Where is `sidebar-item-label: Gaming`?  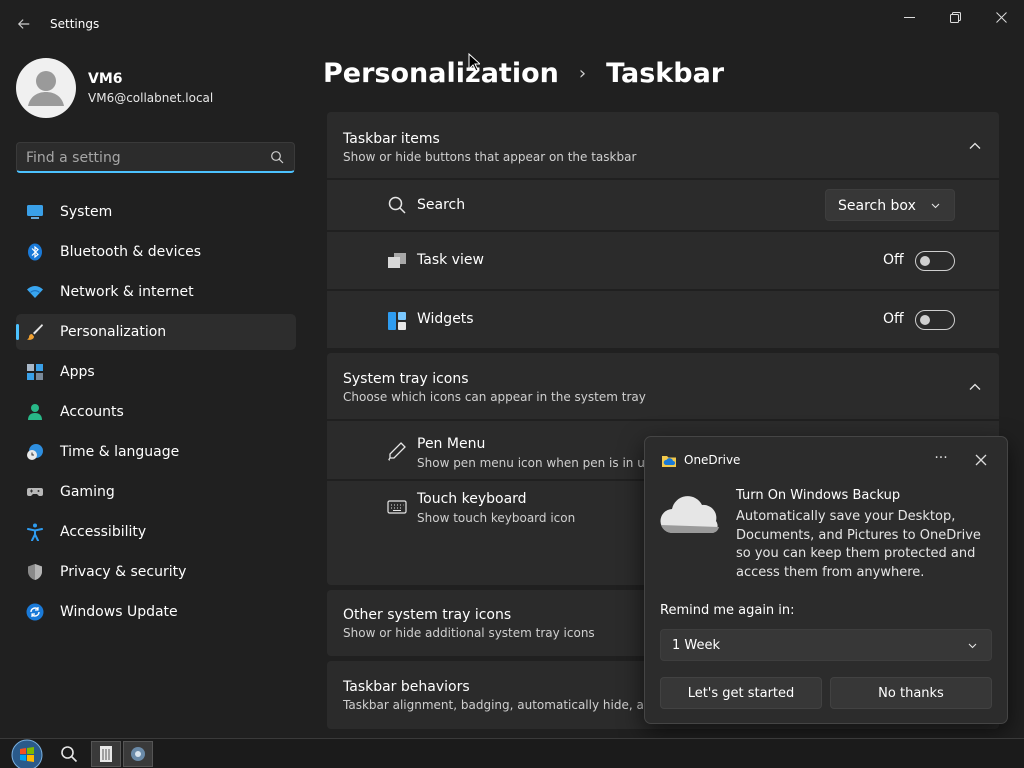 sidebar-item-label: Gaming is located at coordinates (87, 492).